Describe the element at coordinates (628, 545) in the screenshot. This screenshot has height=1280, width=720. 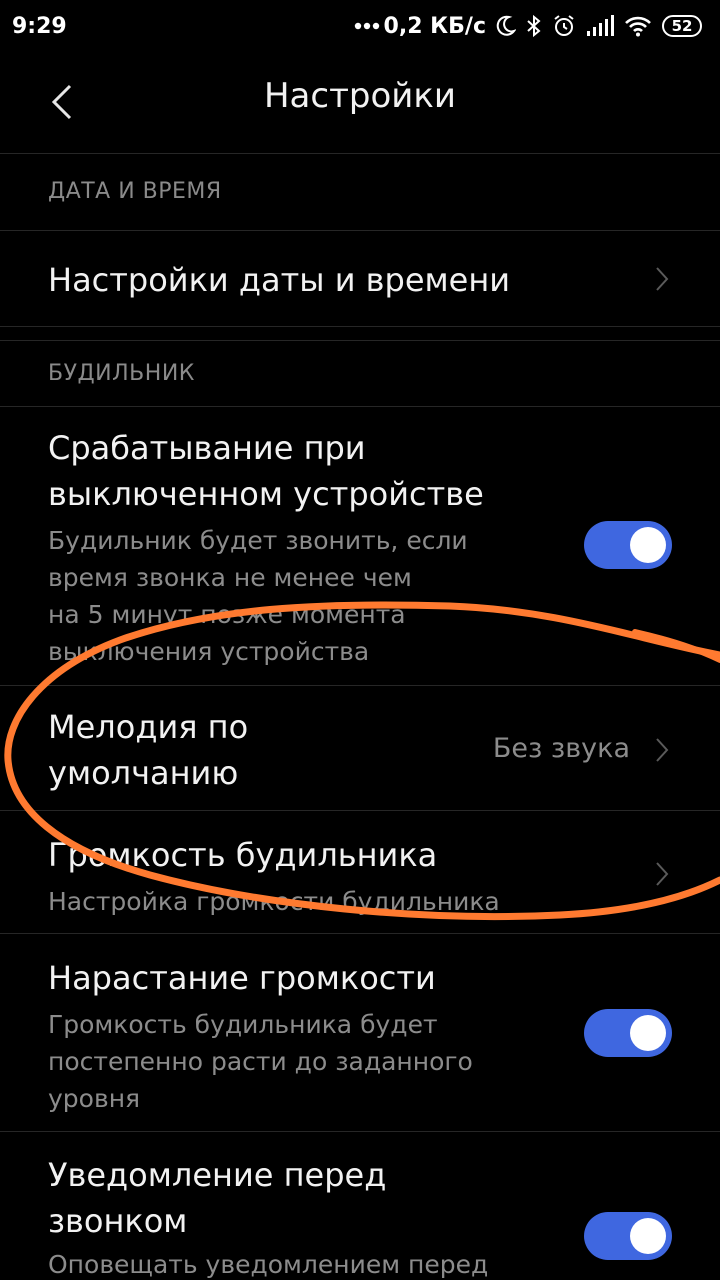
I see `power-off-alarm-toggle` at that location.